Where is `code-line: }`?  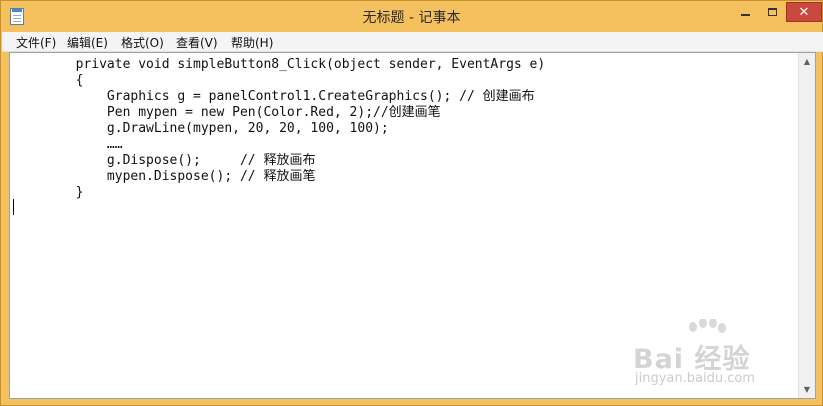 code-line: } is located at coordinates (48, 192).